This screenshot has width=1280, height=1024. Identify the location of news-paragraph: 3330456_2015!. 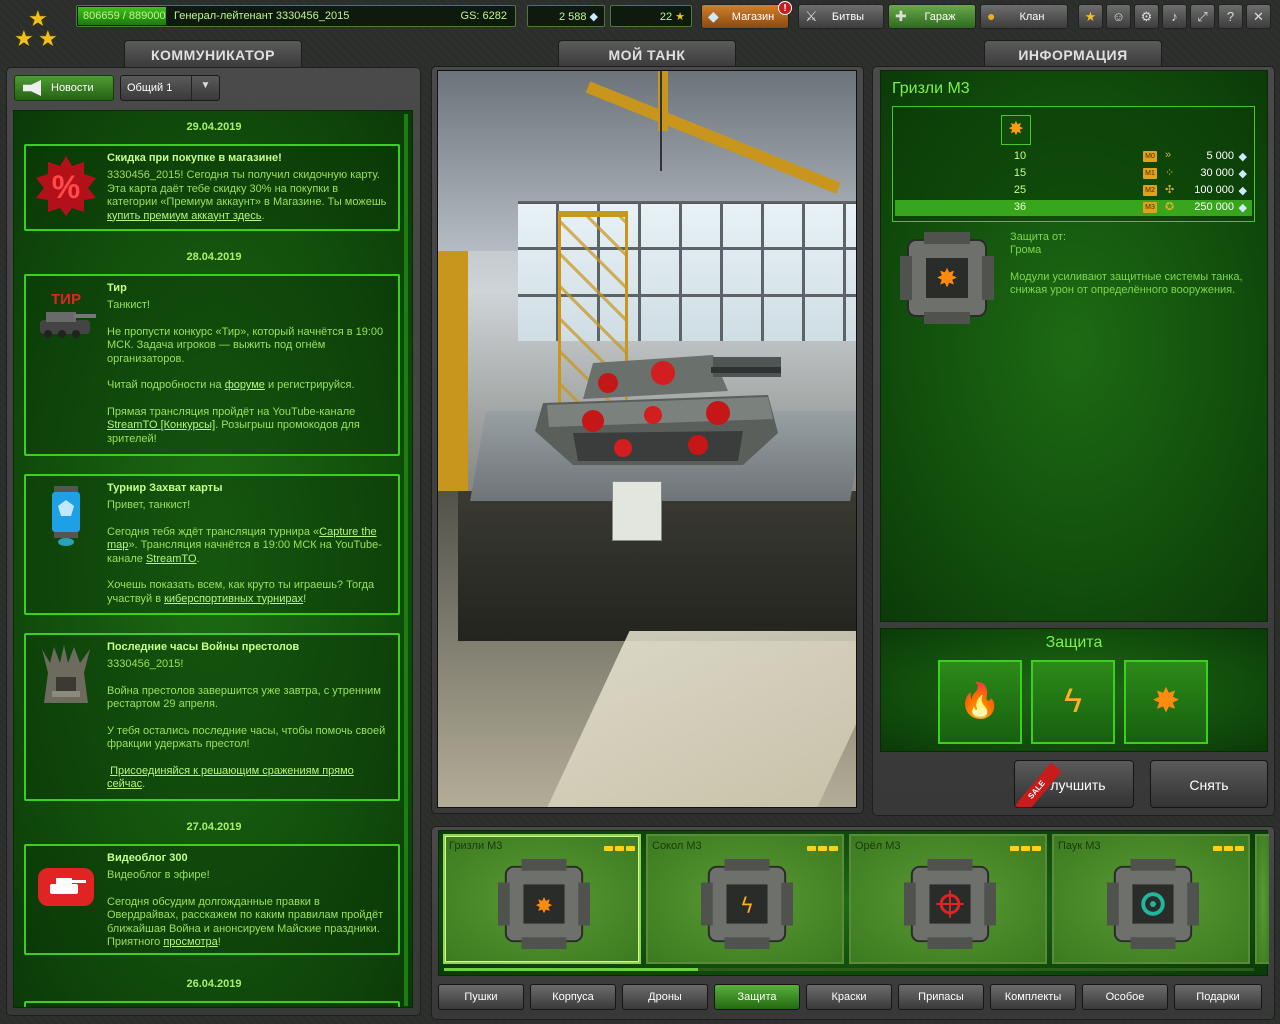
(145, 664).